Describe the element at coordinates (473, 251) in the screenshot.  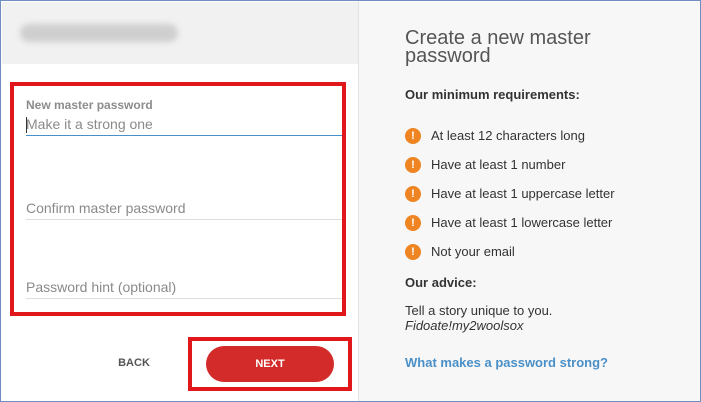
I see `requirement-text: Not your email` at that location.